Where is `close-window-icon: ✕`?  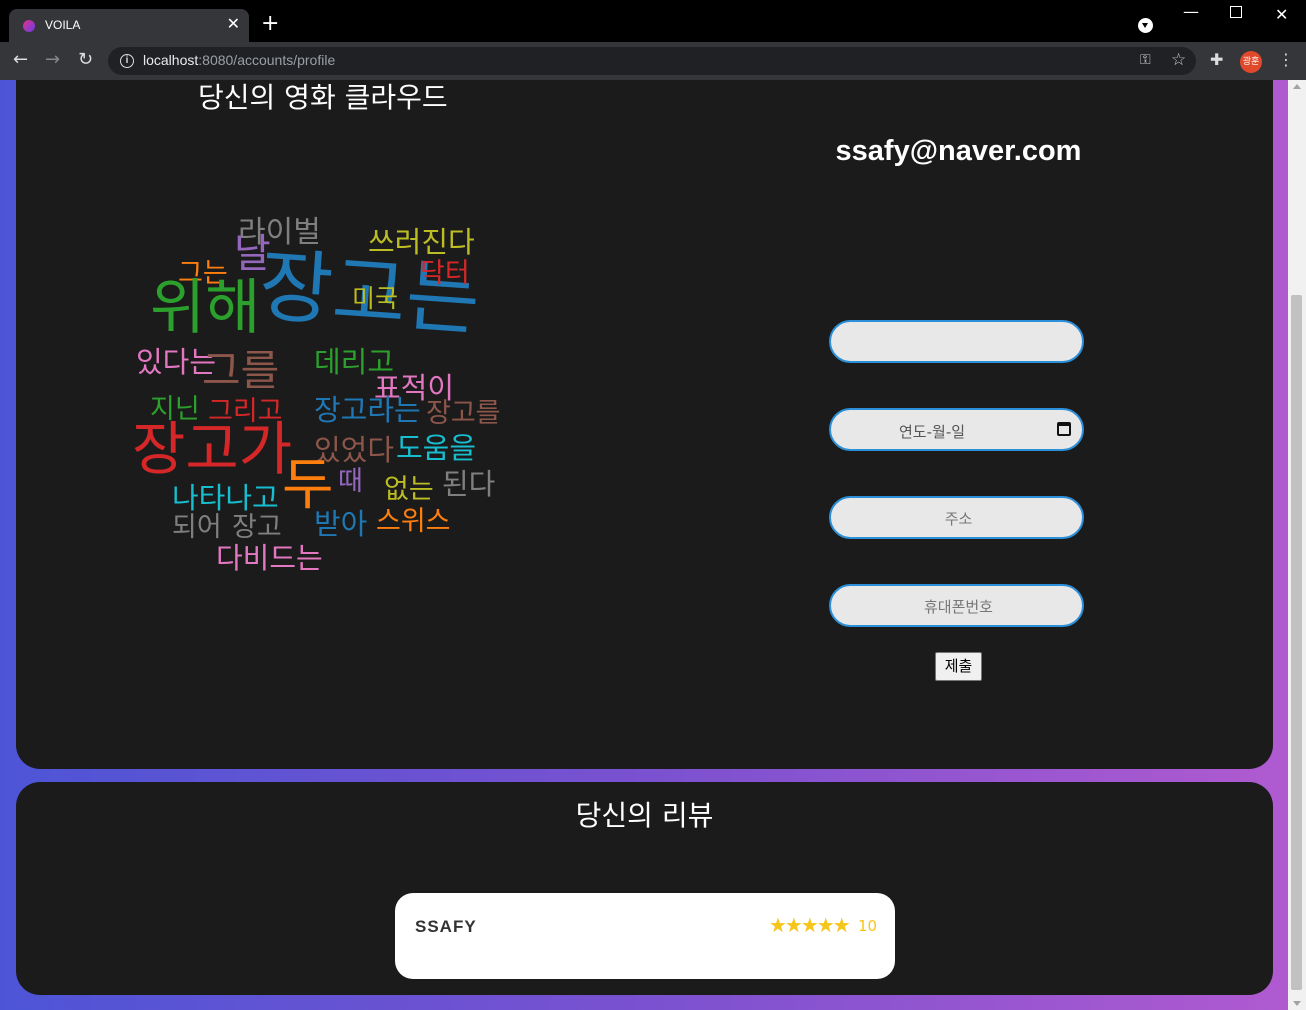
close-window-icon: ✕ is located at coordinates (1281, 14).